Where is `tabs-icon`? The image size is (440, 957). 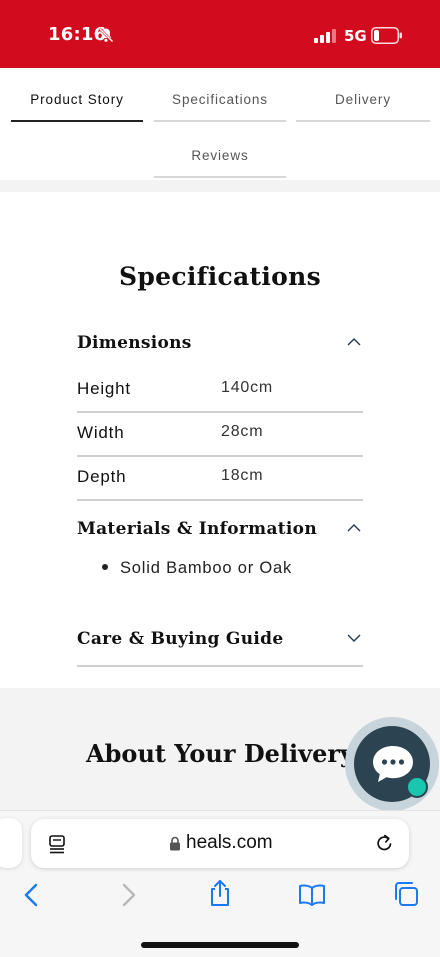 tabs-icon is located at coordinates (406, 894).